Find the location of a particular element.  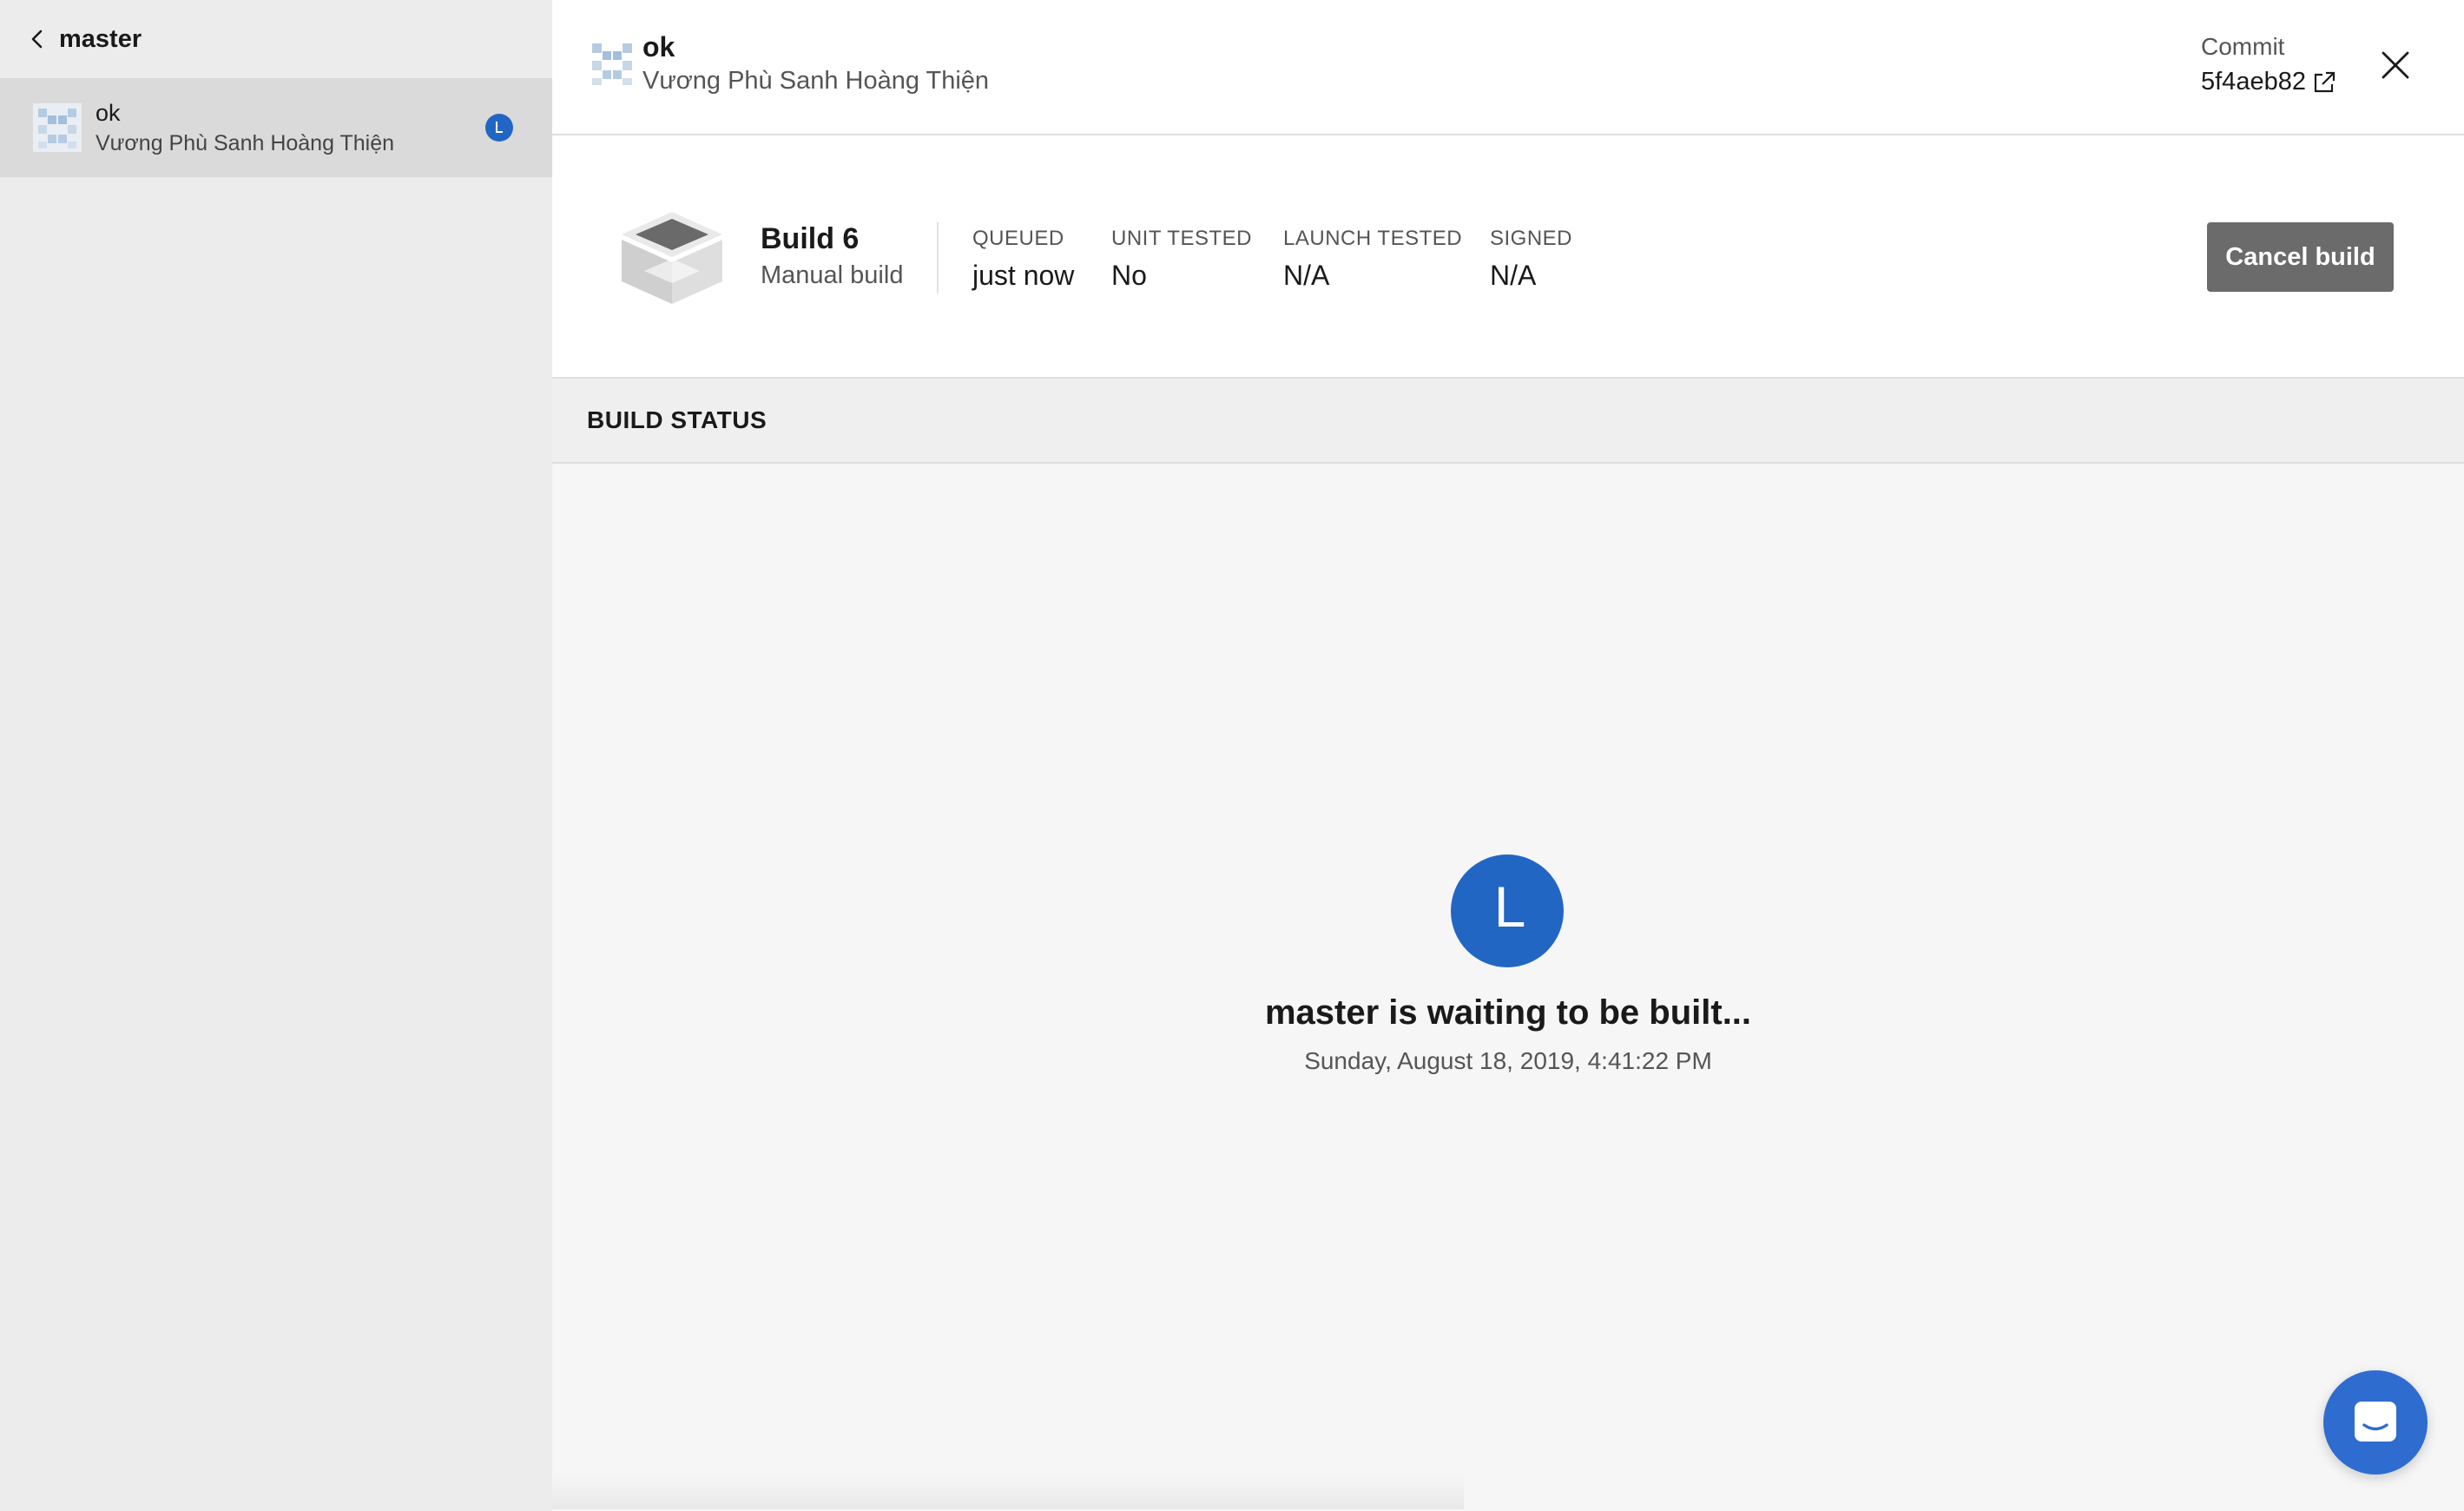

build-title: Build 6 is located at coordinates (810, 238).